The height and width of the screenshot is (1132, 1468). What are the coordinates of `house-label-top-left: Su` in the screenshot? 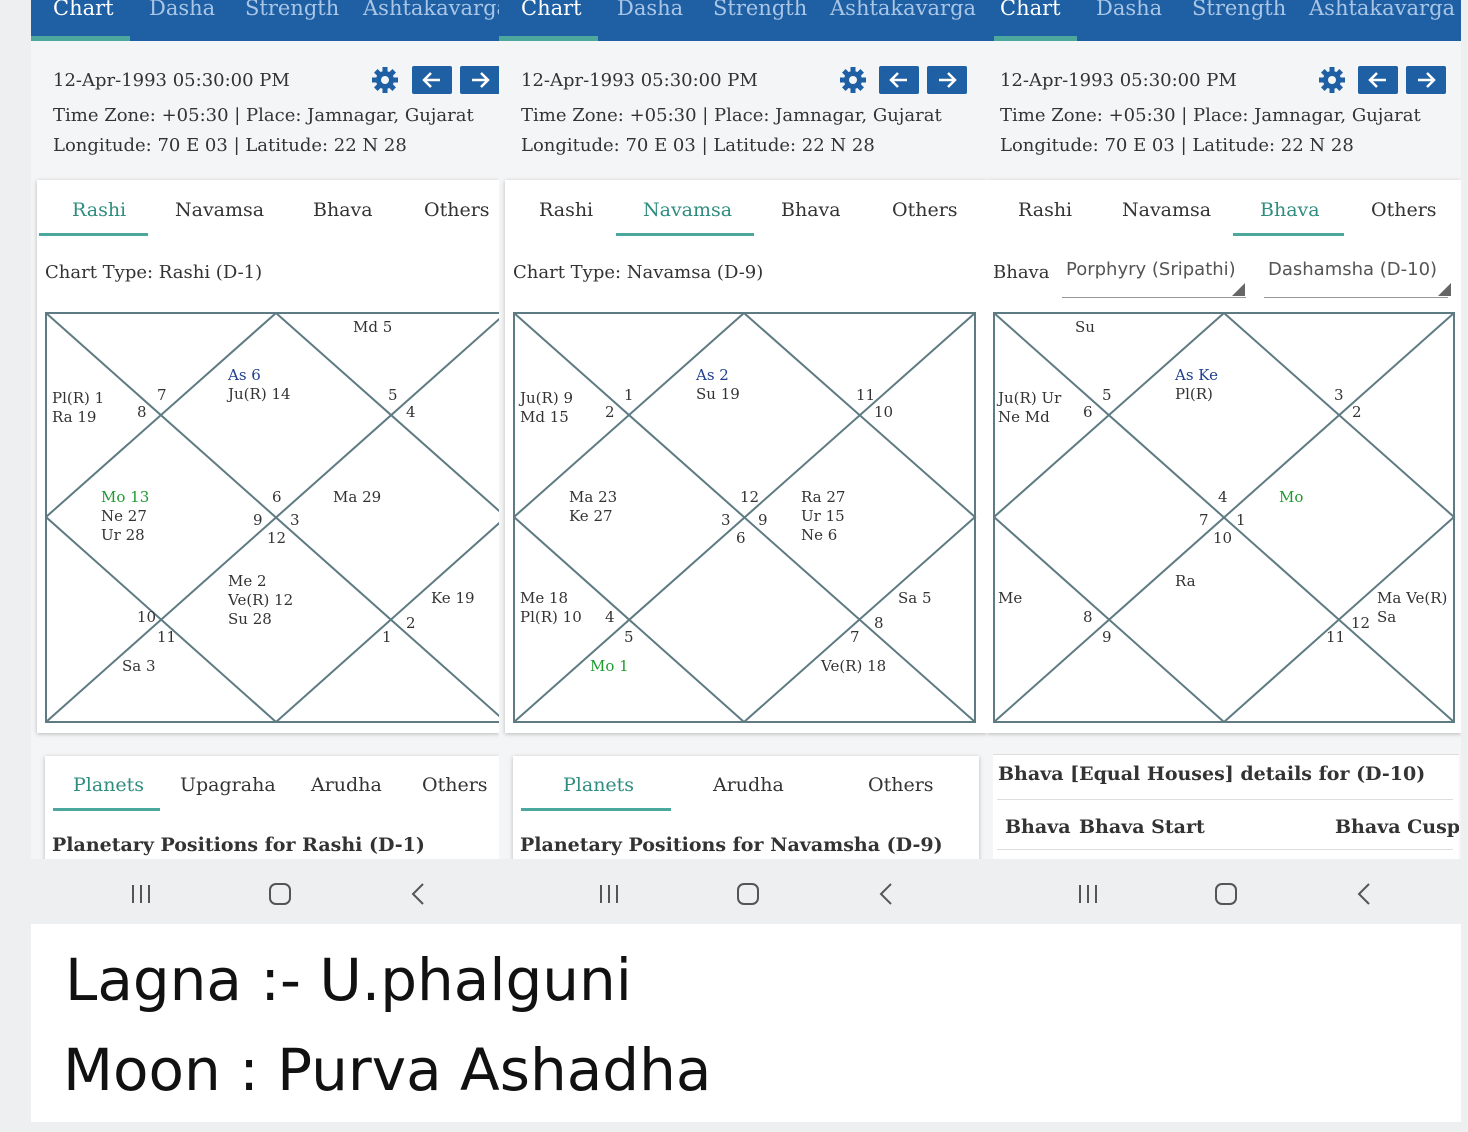 It's located at (1085, 327).